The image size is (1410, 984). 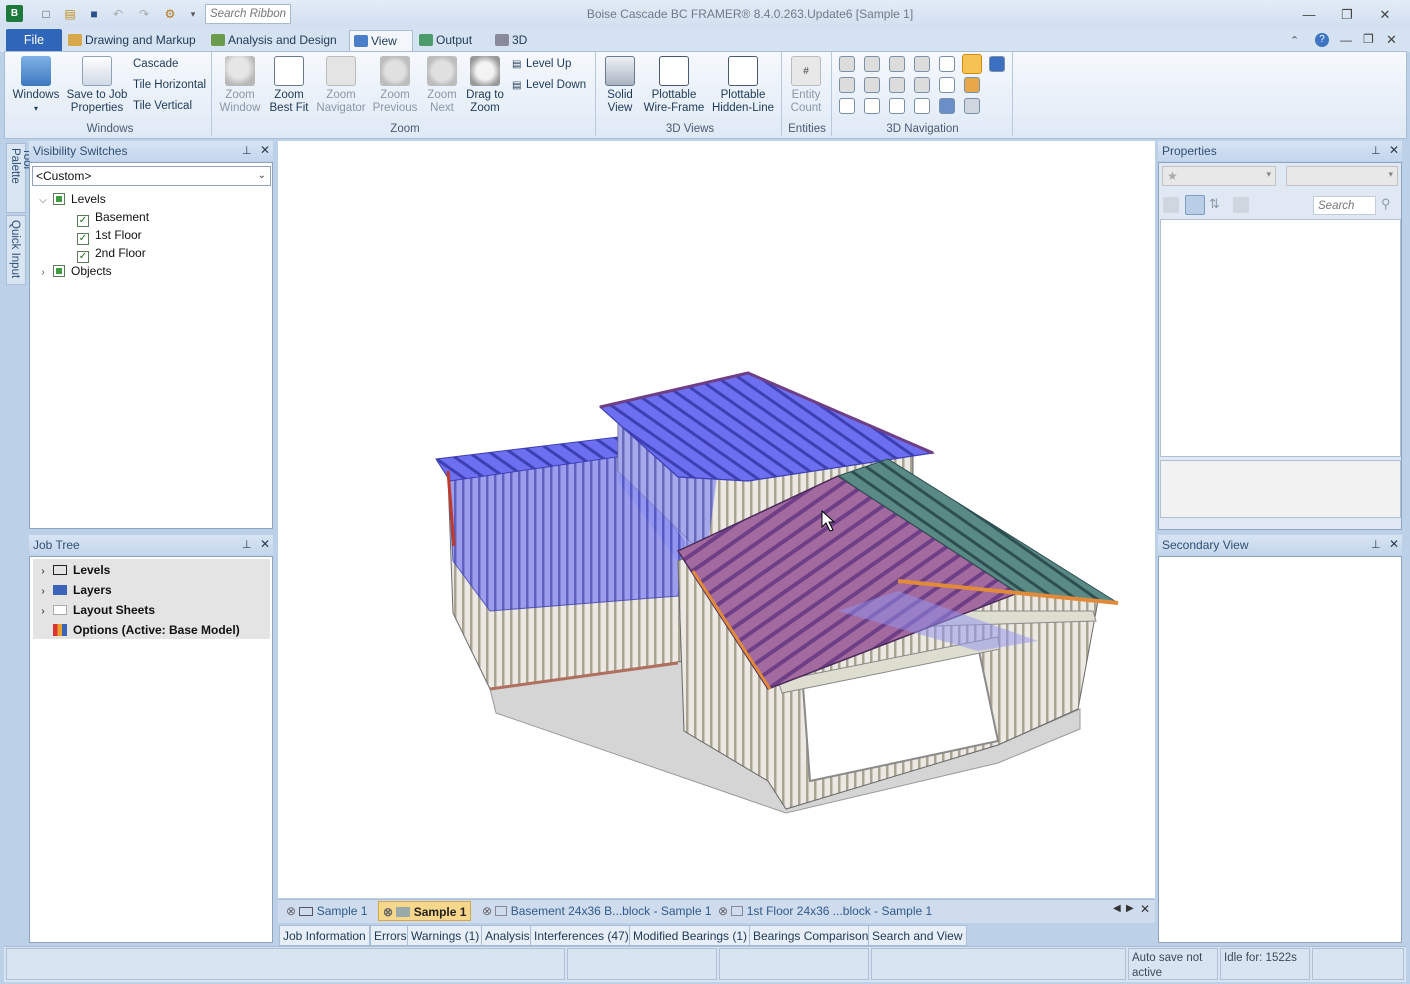 I want to click on tree-item-levels: ⌵ Levels, so click(x=71, y=199).